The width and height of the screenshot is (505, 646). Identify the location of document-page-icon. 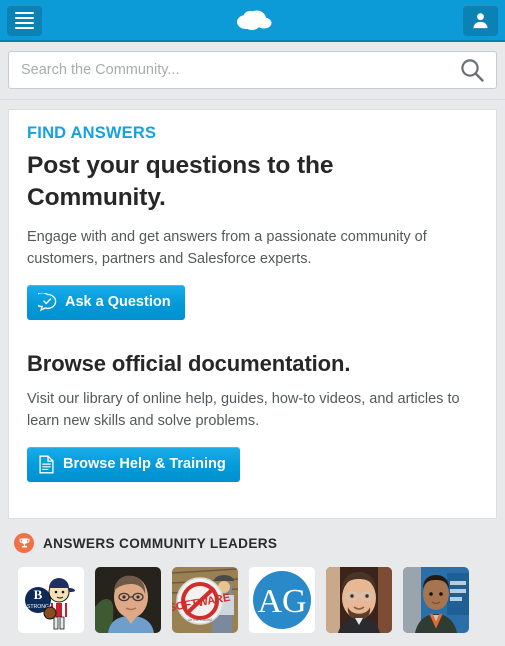
(46, 464).